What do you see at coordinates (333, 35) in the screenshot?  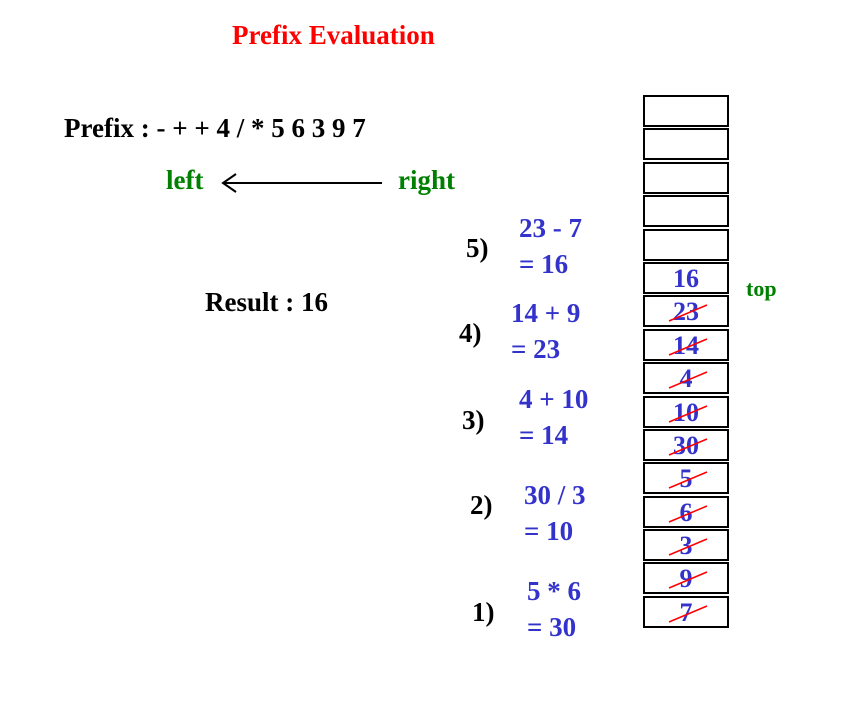 I see `page-title: Prefix Evaluation` at bounding box center [333, 35].